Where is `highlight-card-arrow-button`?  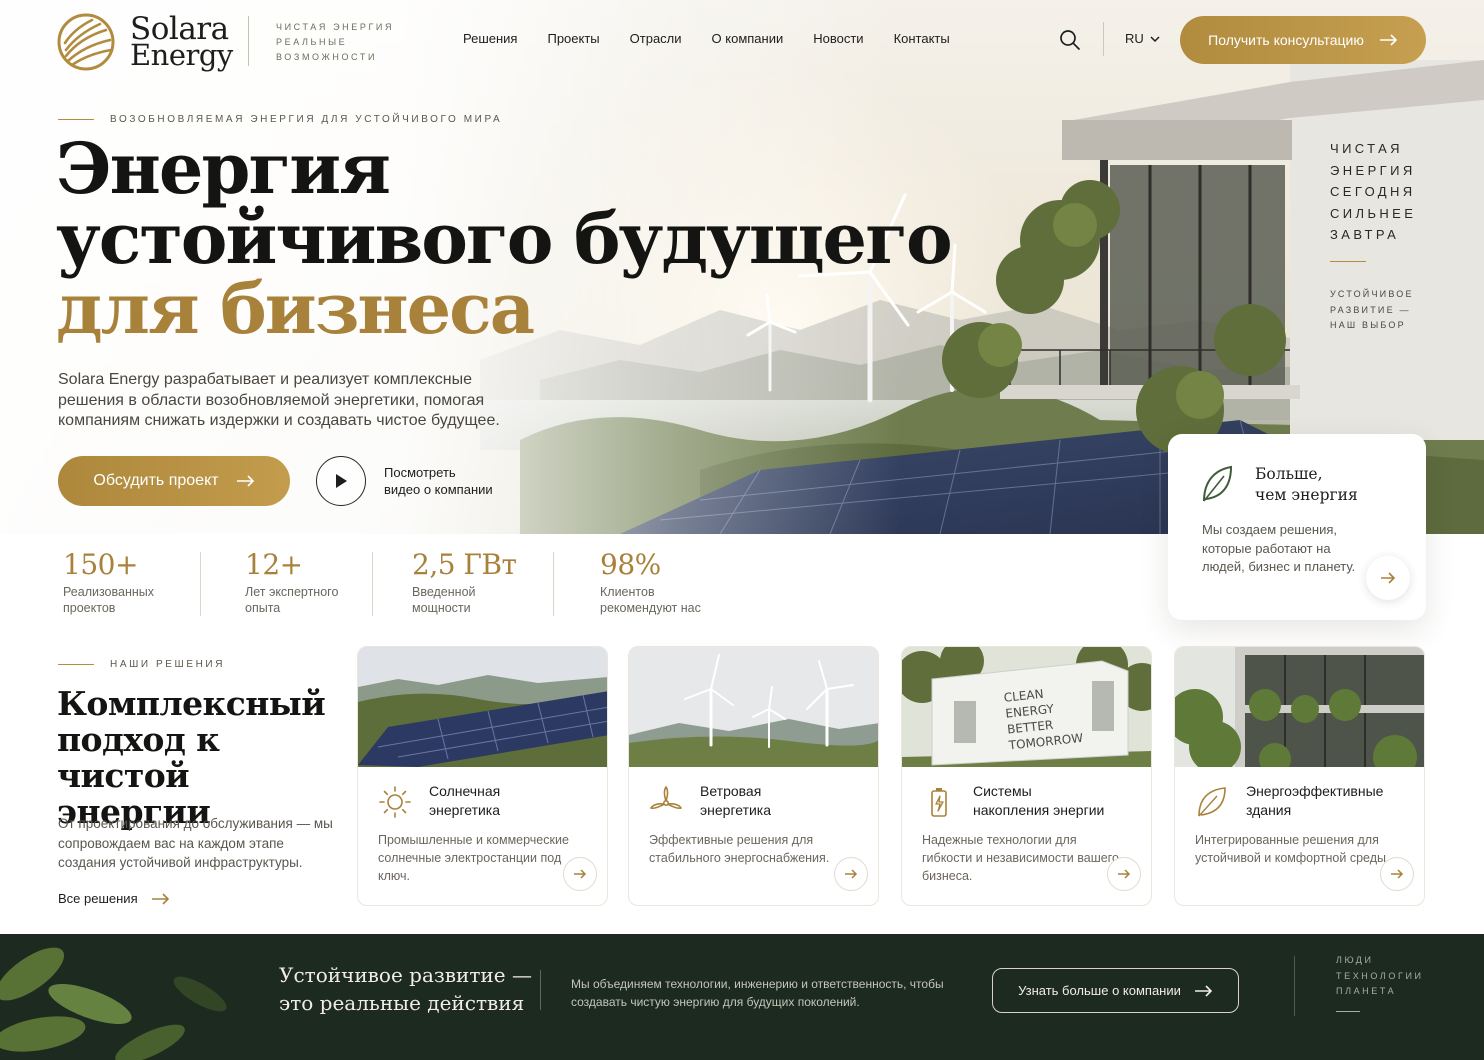
highlight-card-arrow-button is located at coordinates (1388, 578).